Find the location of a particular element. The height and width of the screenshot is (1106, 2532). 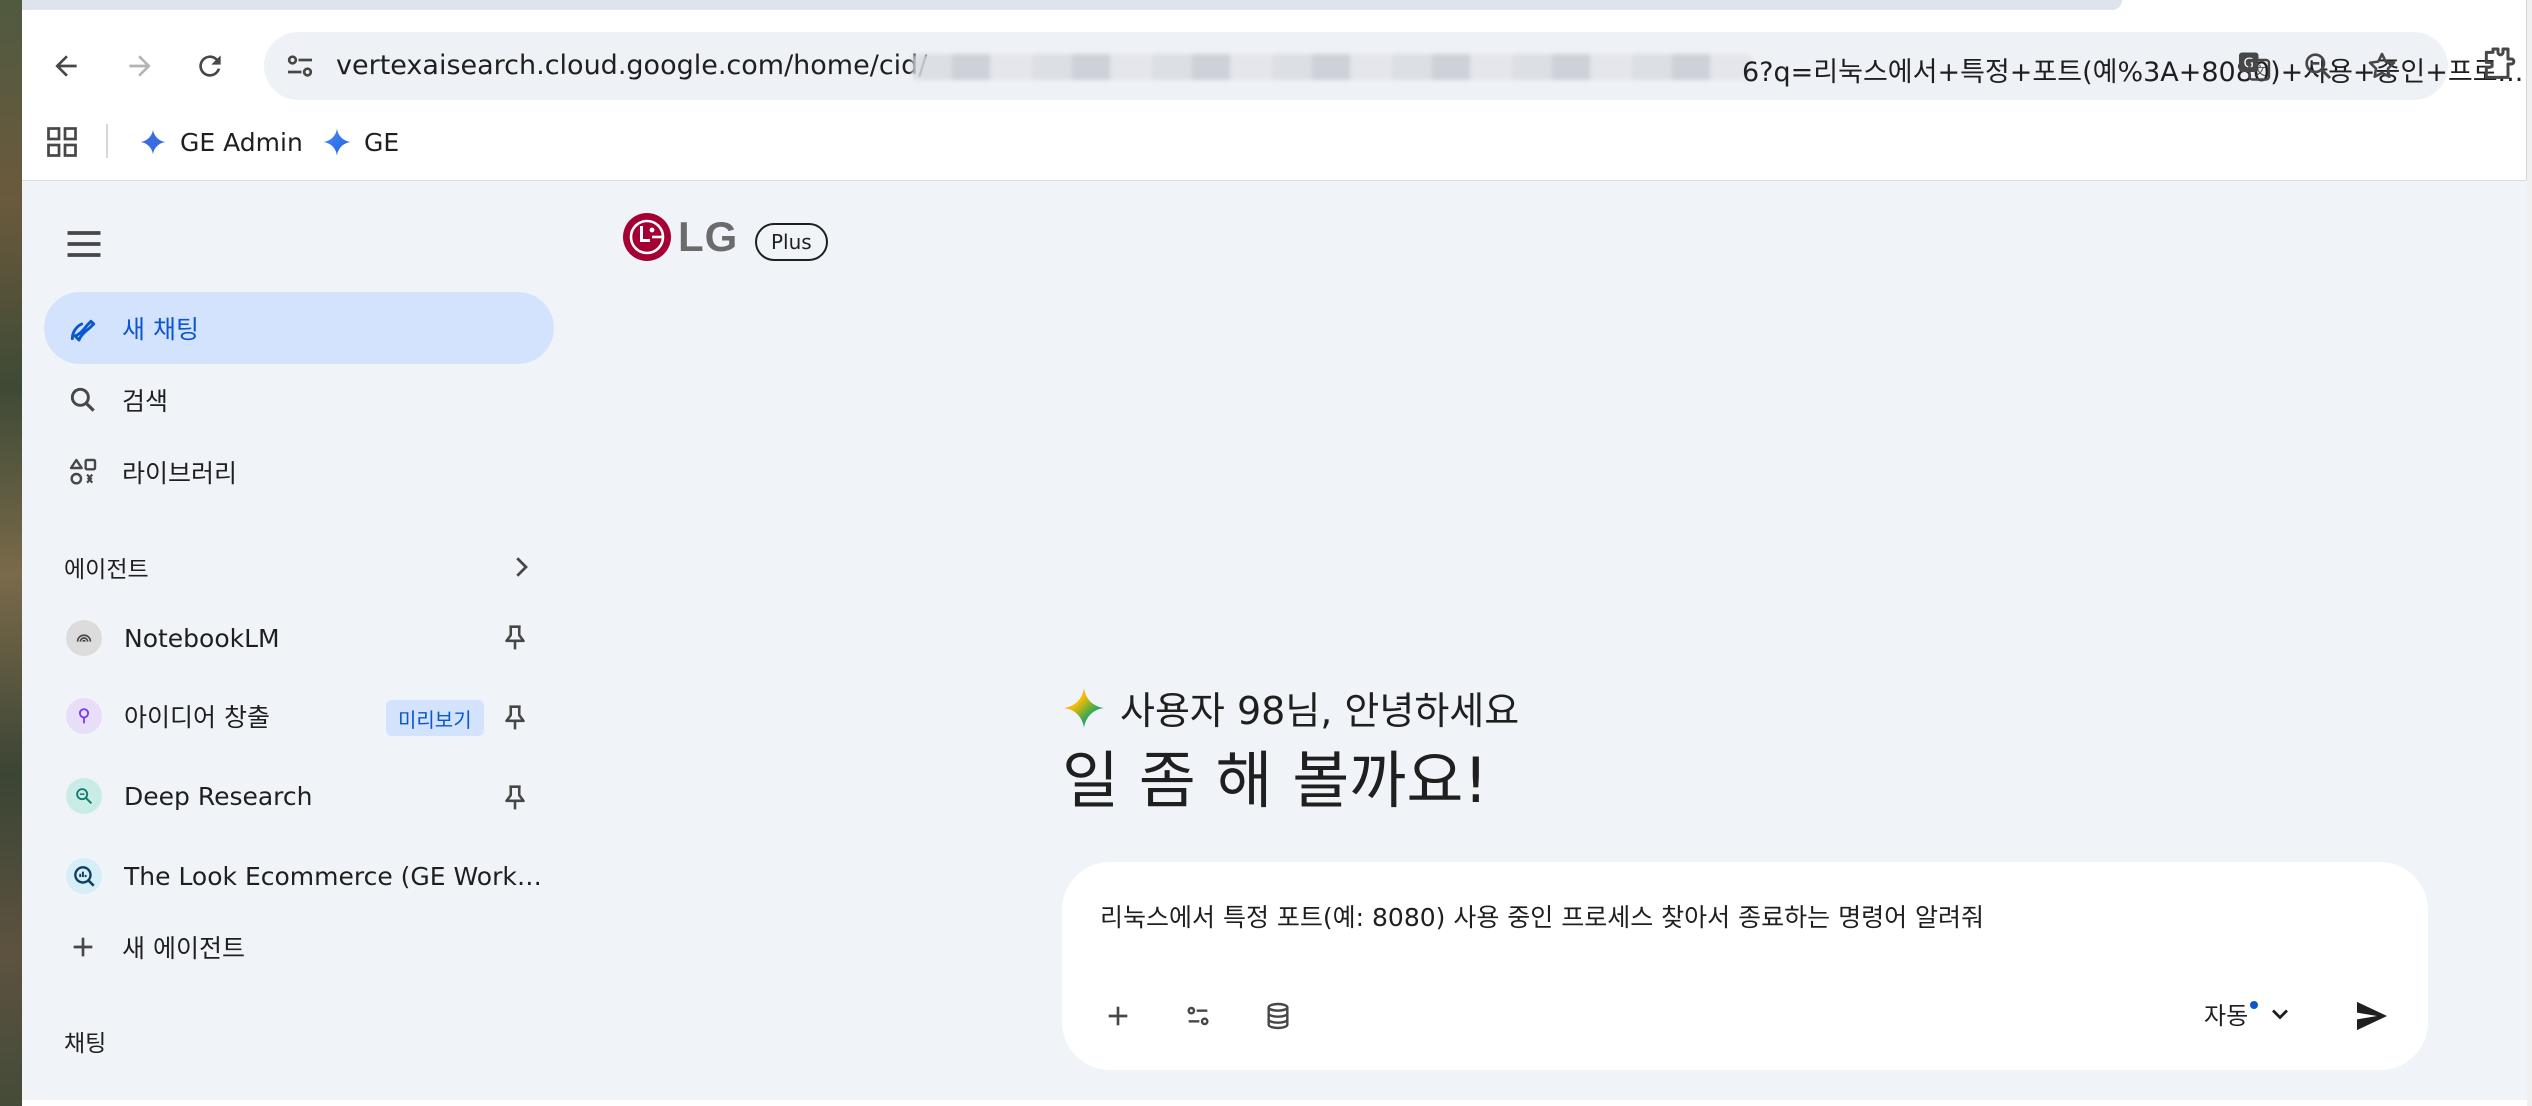

agent-label: NotebookLM is located at coordinates (202, 638).